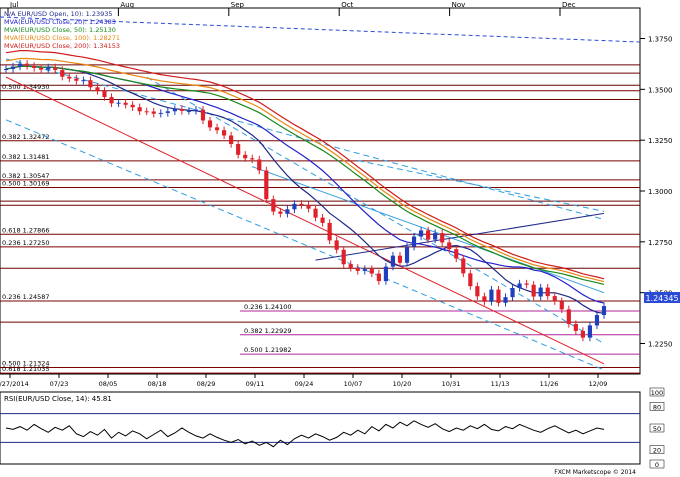 The height and width of the screenshot is (477, 680). Describe the element at coordinates (26, 230) in the screenshot. I see `fib-level-label: 0.618 1.27866` at that location.